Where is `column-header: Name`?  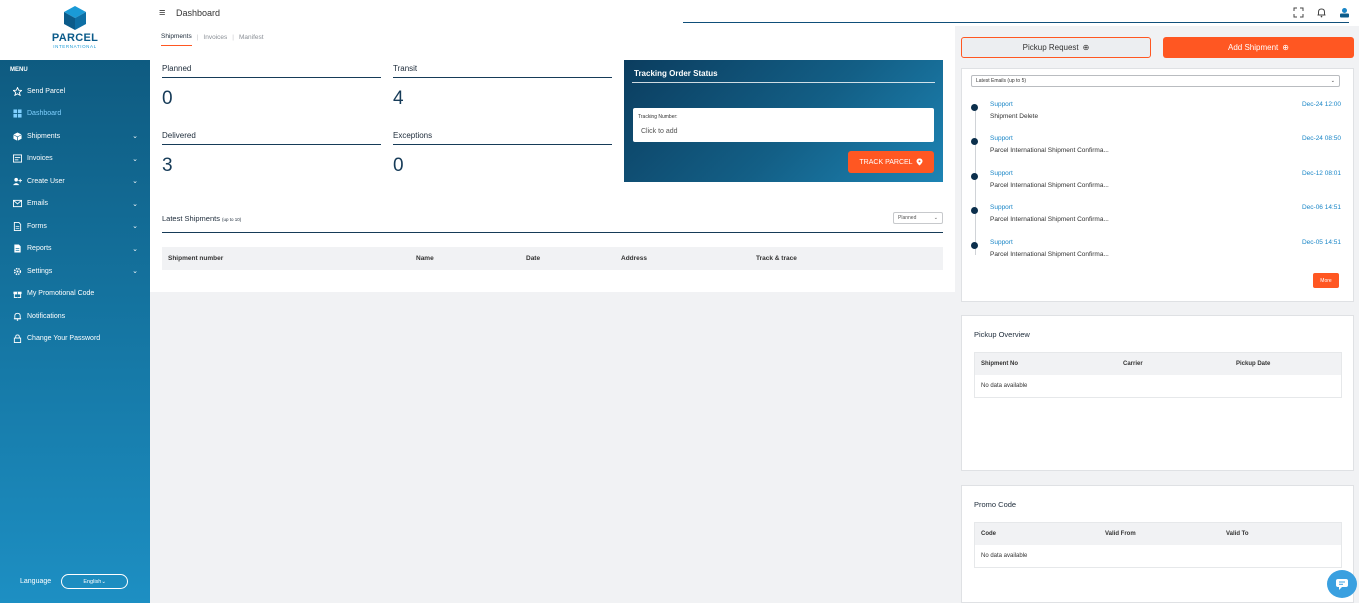
column-header: Name is located at coordinates (425, 258).